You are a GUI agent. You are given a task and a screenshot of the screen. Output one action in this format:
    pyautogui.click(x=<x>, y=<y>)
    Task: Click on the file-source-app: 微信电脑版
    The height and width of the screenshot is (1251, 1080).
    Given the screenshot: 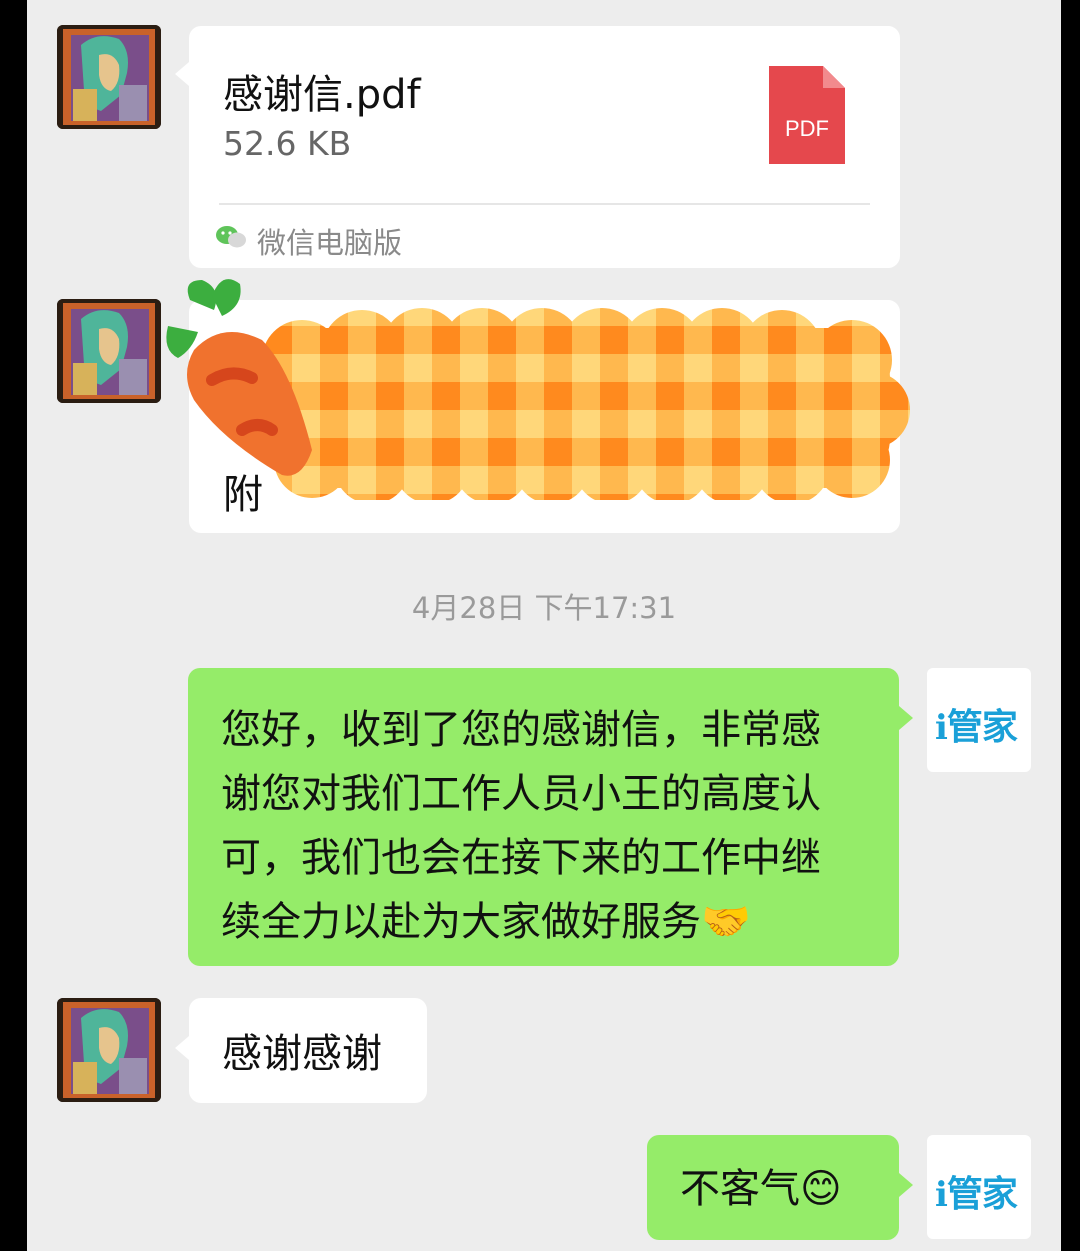 What is the action you would take?
    pyautogui.click(x=330, y=243)
    